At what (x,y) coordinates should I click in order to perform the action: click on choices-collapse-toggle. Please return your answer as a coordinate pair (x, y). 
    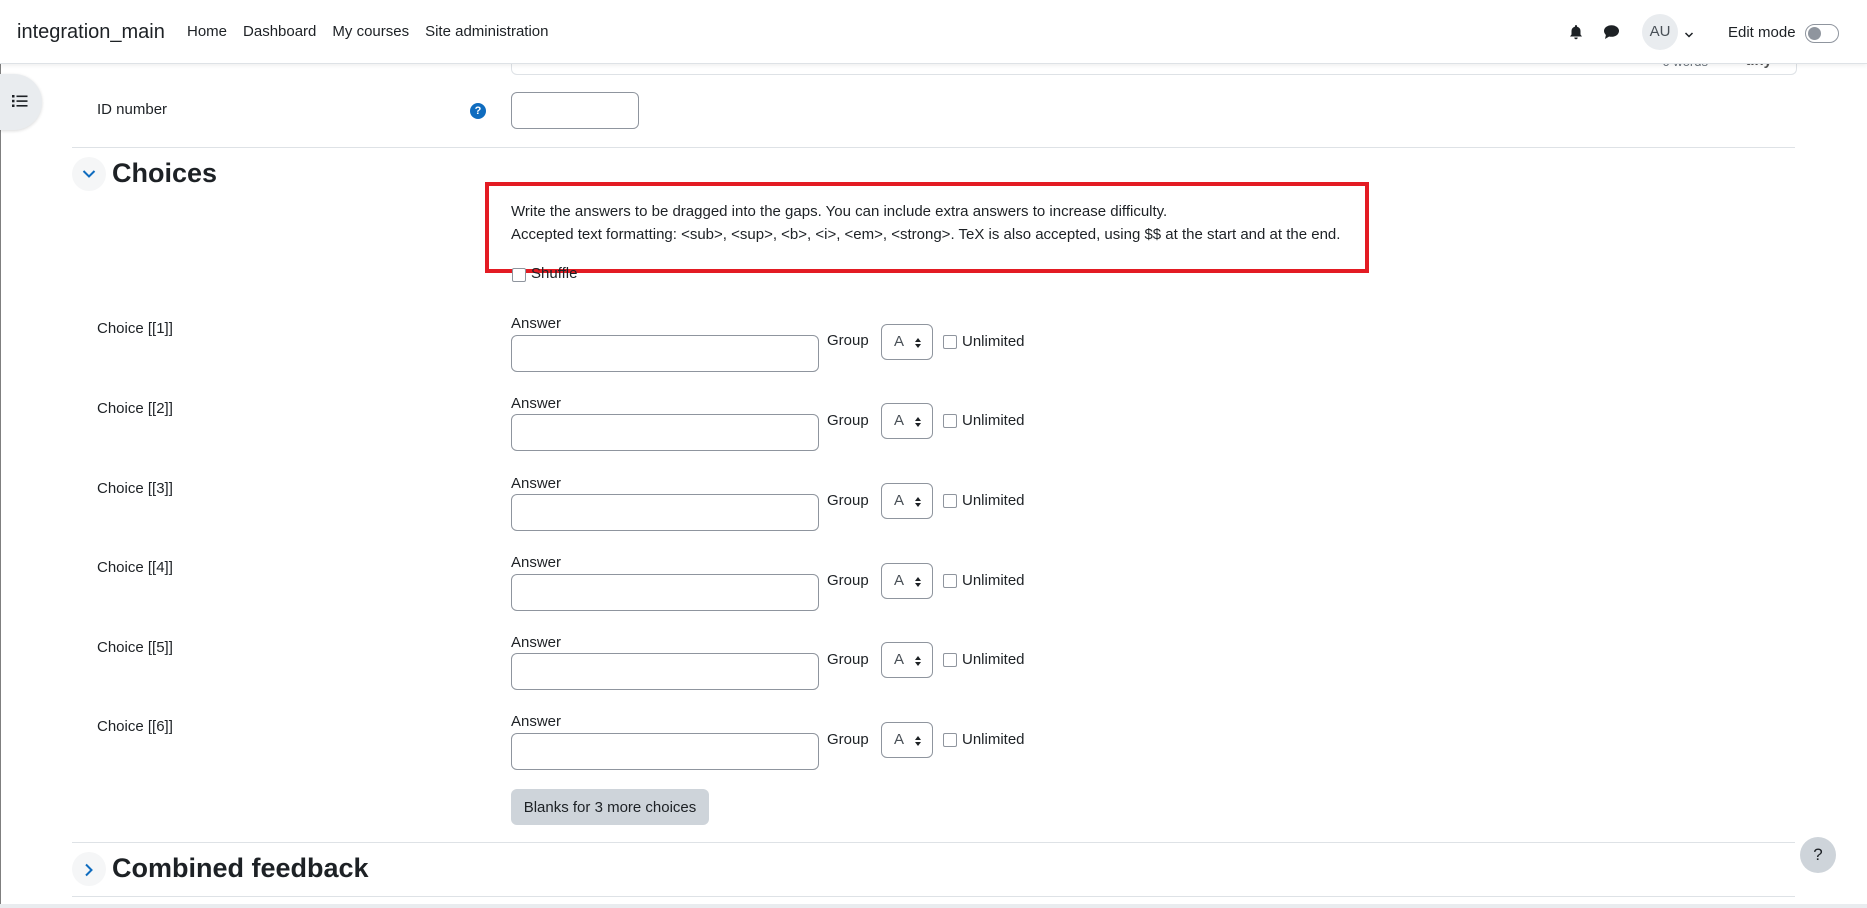
    Looking at the image, I should click on (89, 174).